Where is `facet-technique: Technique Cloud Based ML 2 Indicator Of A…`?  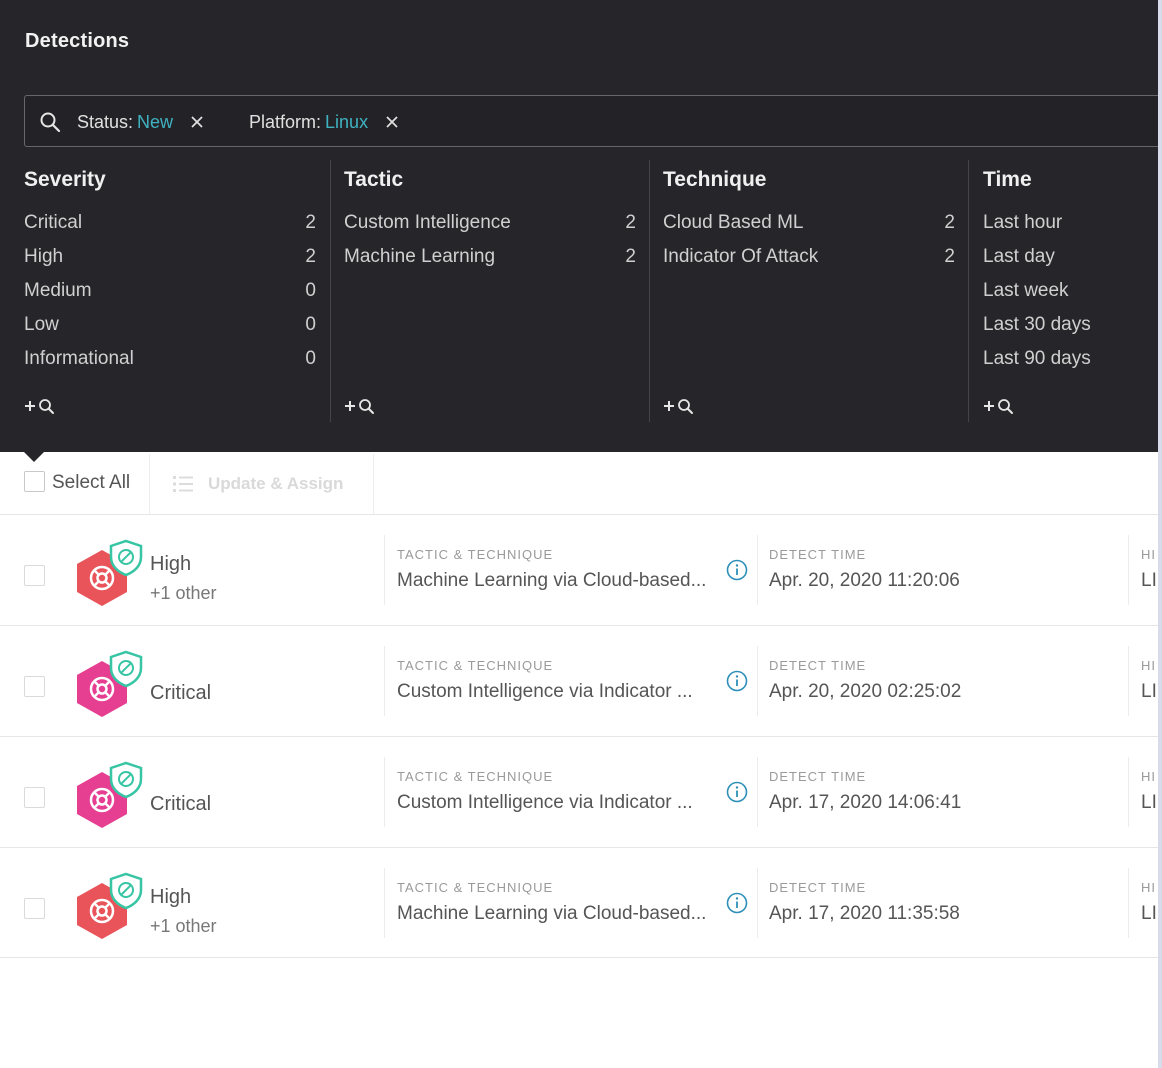 facet-technique: Technique Cloud Based ML 2 Indicator Of A… is located at coordinates (811, 292).